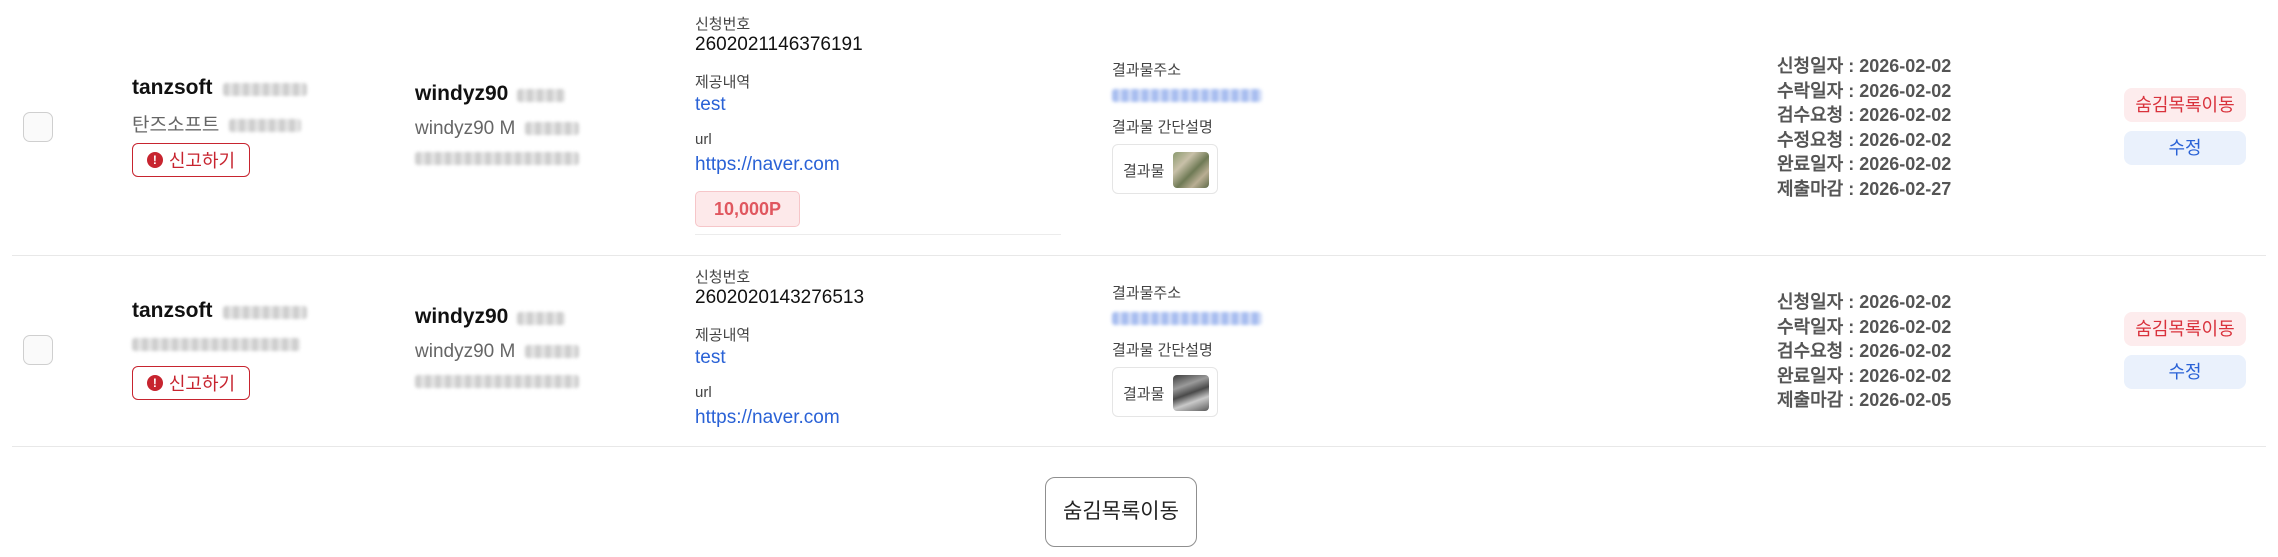 Image resolution: width=2278 pixels, height=557 pixels. What do you see at coordinates (1864, 400) in the screenshot?
I see `date-deadline: 제출마감 : 2026-02-05` at bounding box center [1864, 400].